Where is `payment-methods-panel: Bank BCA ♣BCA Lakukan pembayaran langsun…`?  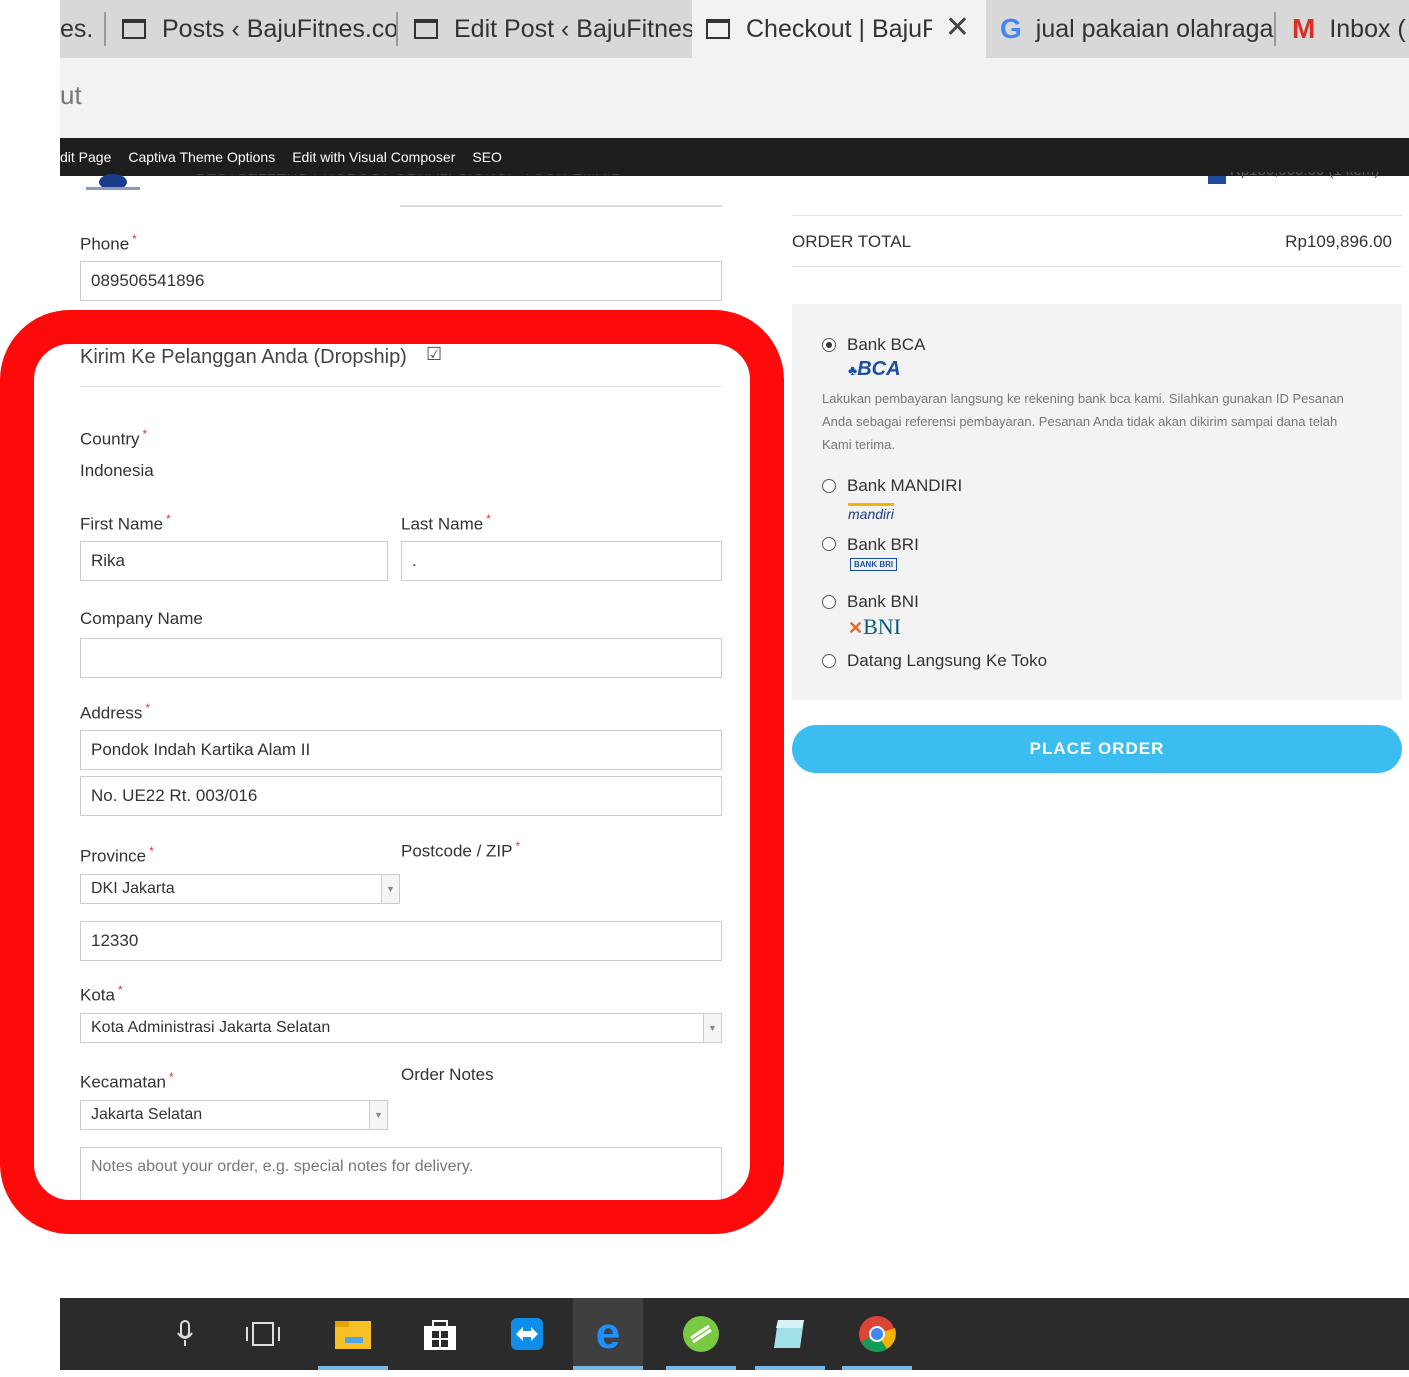
payment-methods-panel: Bank BCA ♣BCA Lakukan pembayaran langsun… is located at coordinates (1097, 502).